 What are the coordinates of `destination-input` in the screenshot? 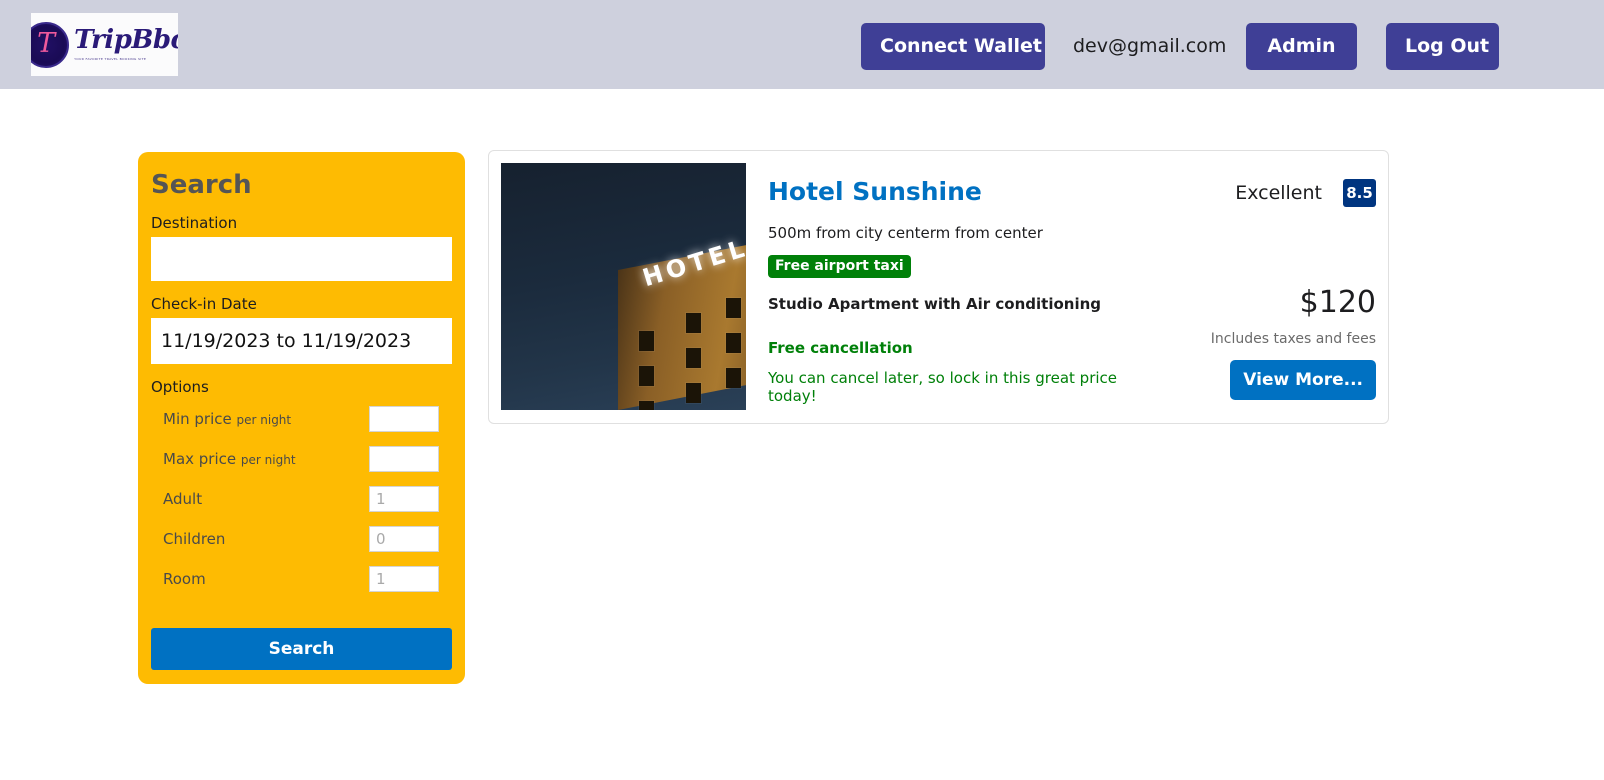 It's located at (301, 258).